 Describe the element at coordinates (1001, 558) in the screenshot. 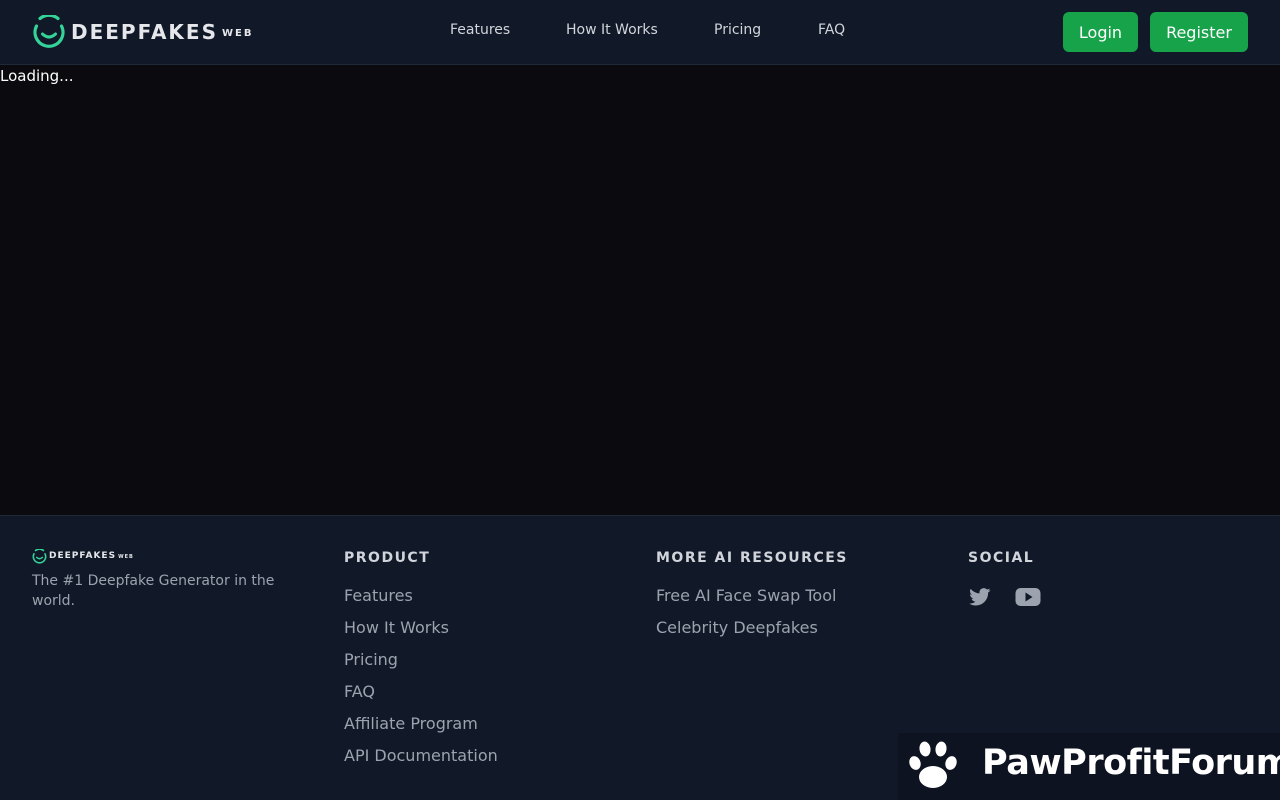

I see `footer-social-title: SOCIAL` at that location.